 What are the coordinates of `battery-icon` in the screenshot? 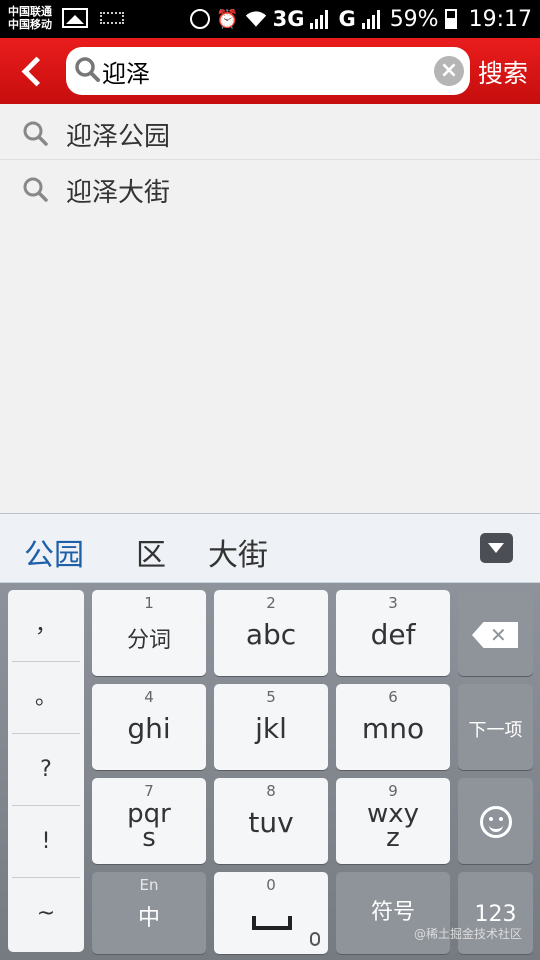 It's located at (450, 19).